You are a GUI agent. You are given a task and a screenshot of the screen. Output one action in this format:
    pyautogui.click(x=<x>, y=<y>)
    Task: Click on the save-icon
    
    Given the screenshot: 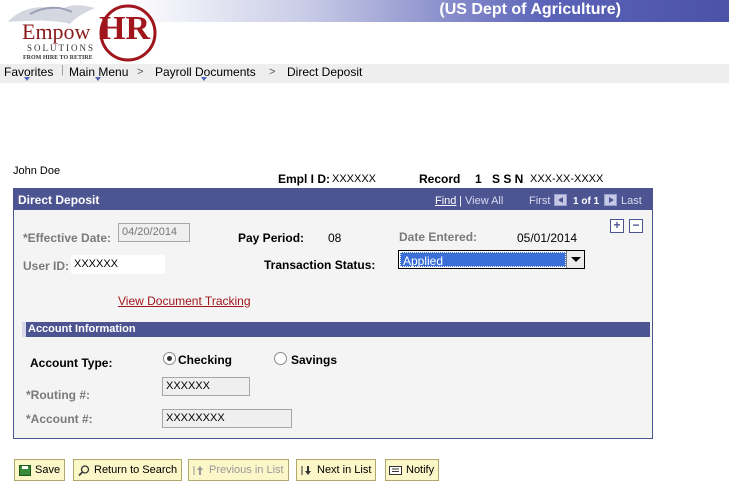 What is the action you would take?
    pyautogui.click(x=24, y=470)
    